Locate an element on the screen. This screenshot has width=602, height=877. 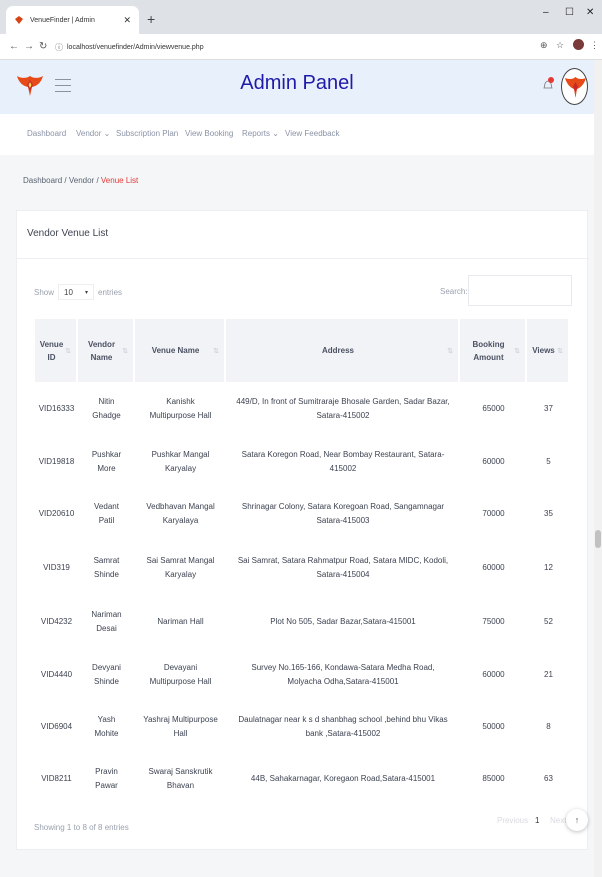
cell-venue-name: Pushkar Mangal Karyalay is located at coordinates (180, 461).